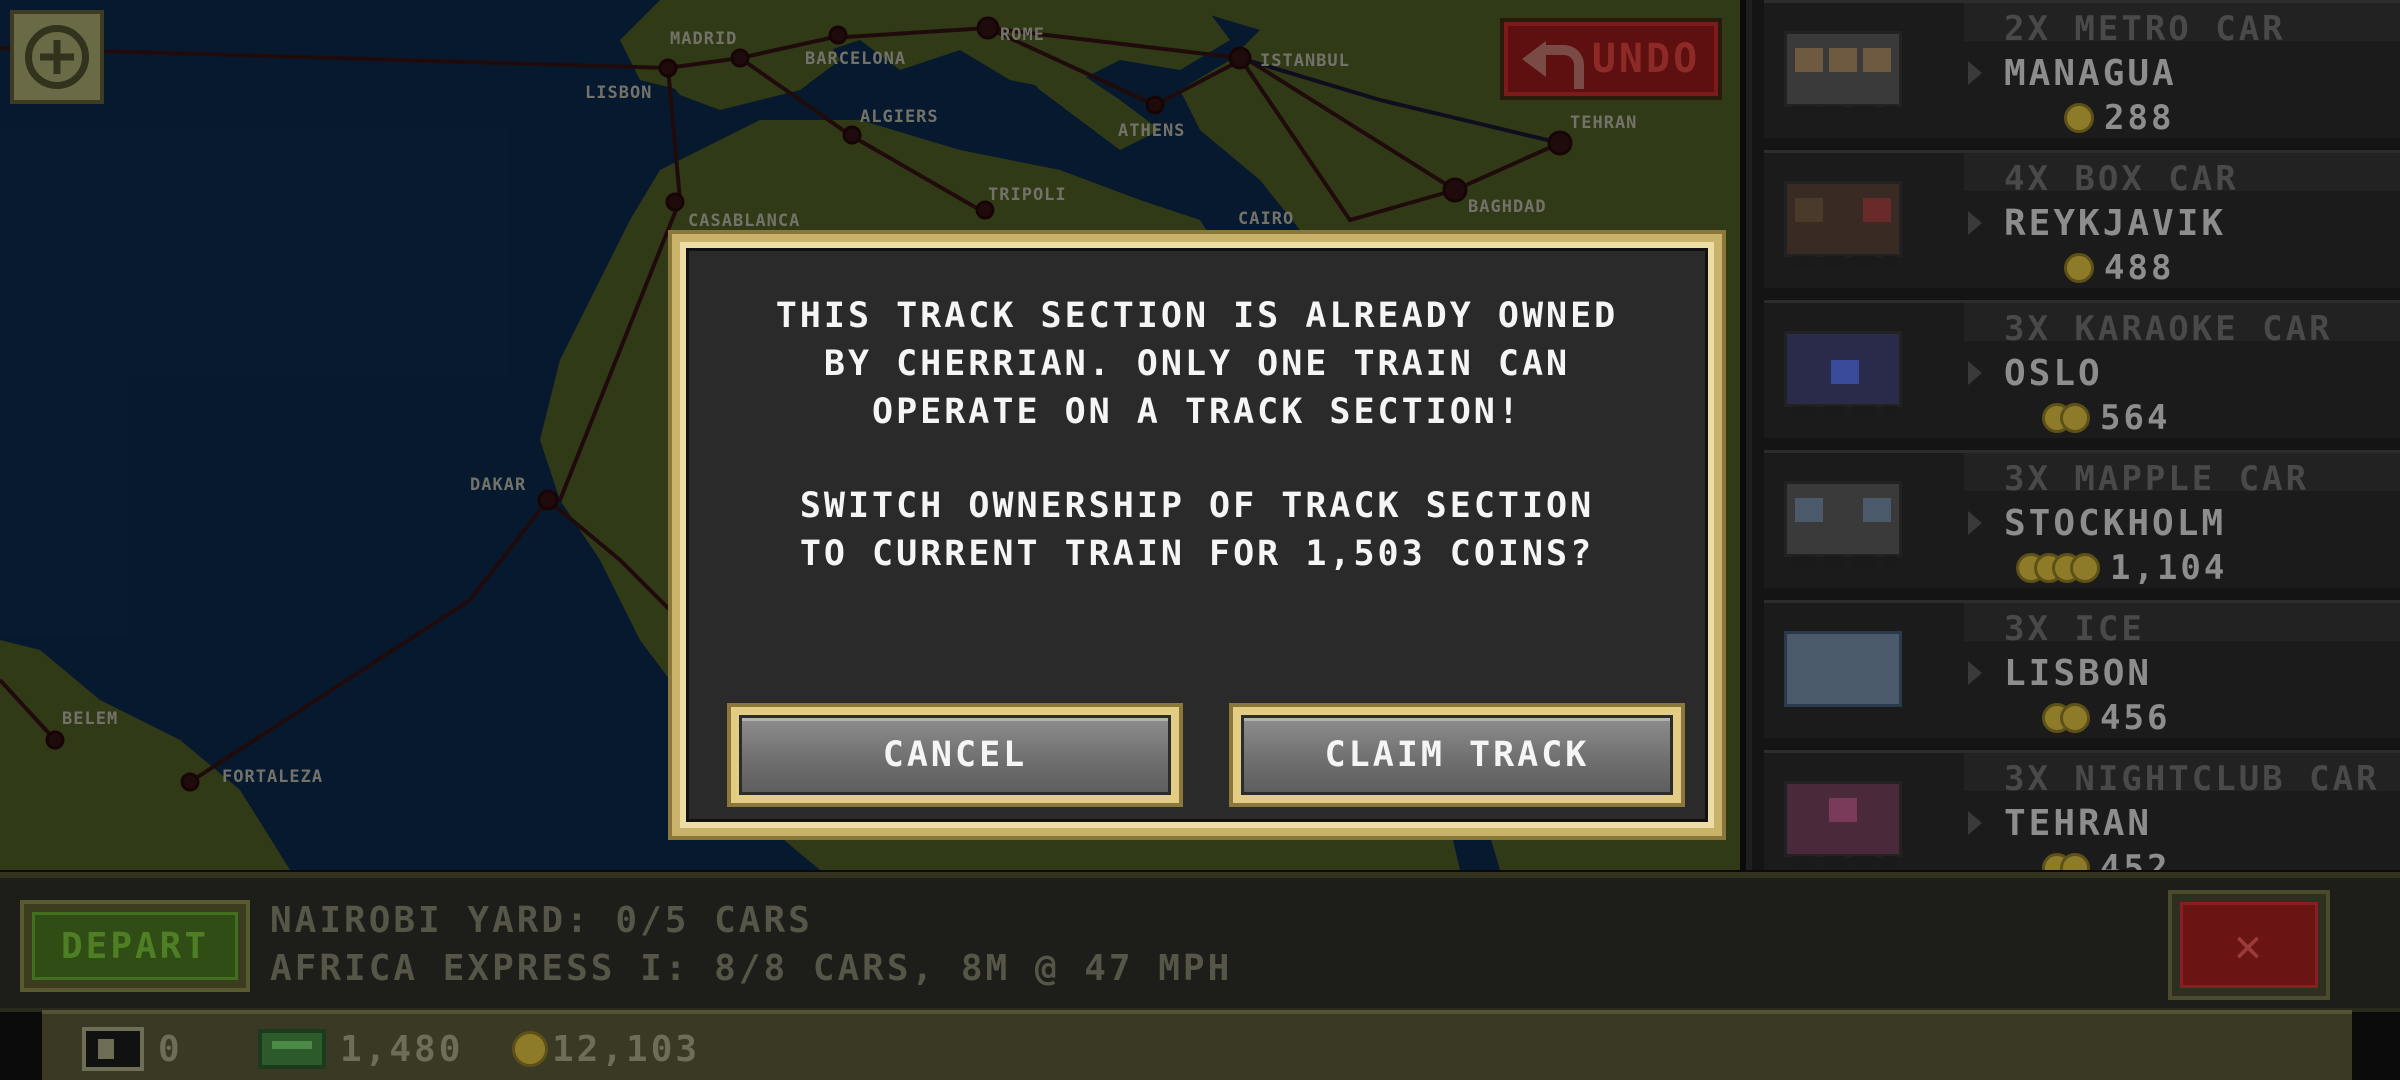 This screenshot has width=2400, height=1080. I want to click on depart-button-label: DEPART, so click(135, 946).